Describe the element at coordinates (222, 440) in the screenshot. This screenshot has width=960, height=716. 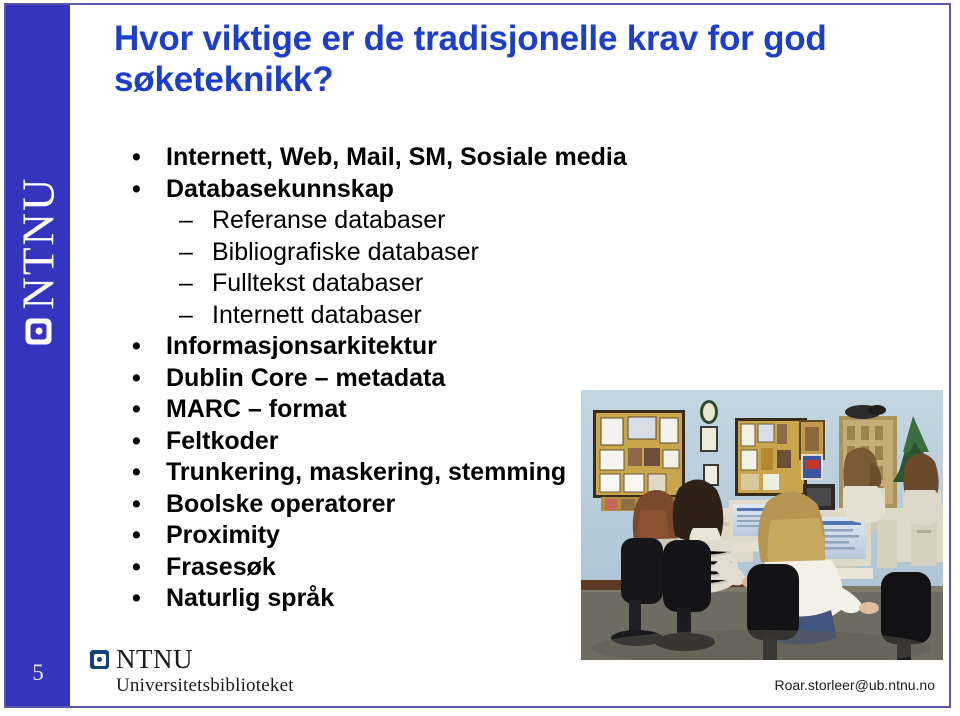
I see `bullet-item-label: Feltkoder` at that location.